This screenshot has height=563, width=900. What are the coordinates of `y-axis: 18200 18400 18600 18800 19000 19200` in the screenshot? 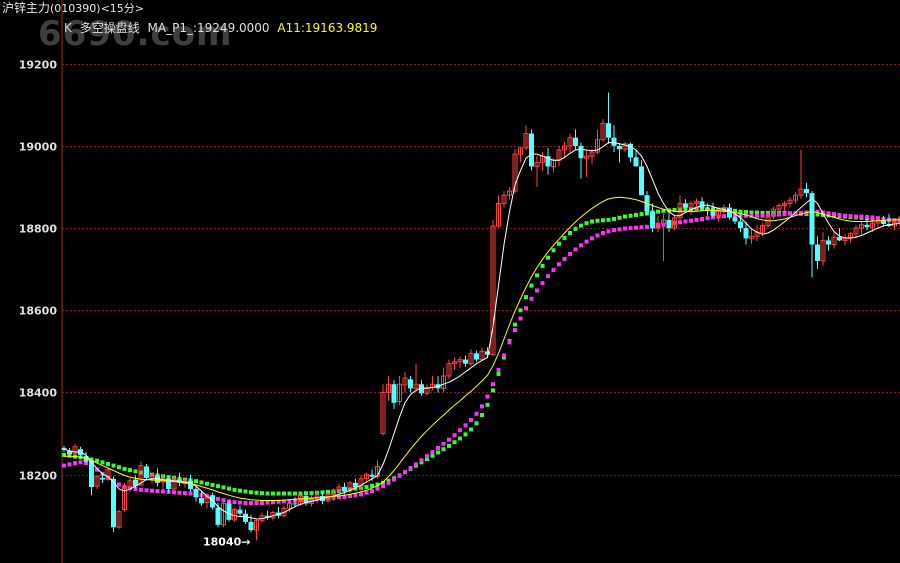 It's located at (38, 271).